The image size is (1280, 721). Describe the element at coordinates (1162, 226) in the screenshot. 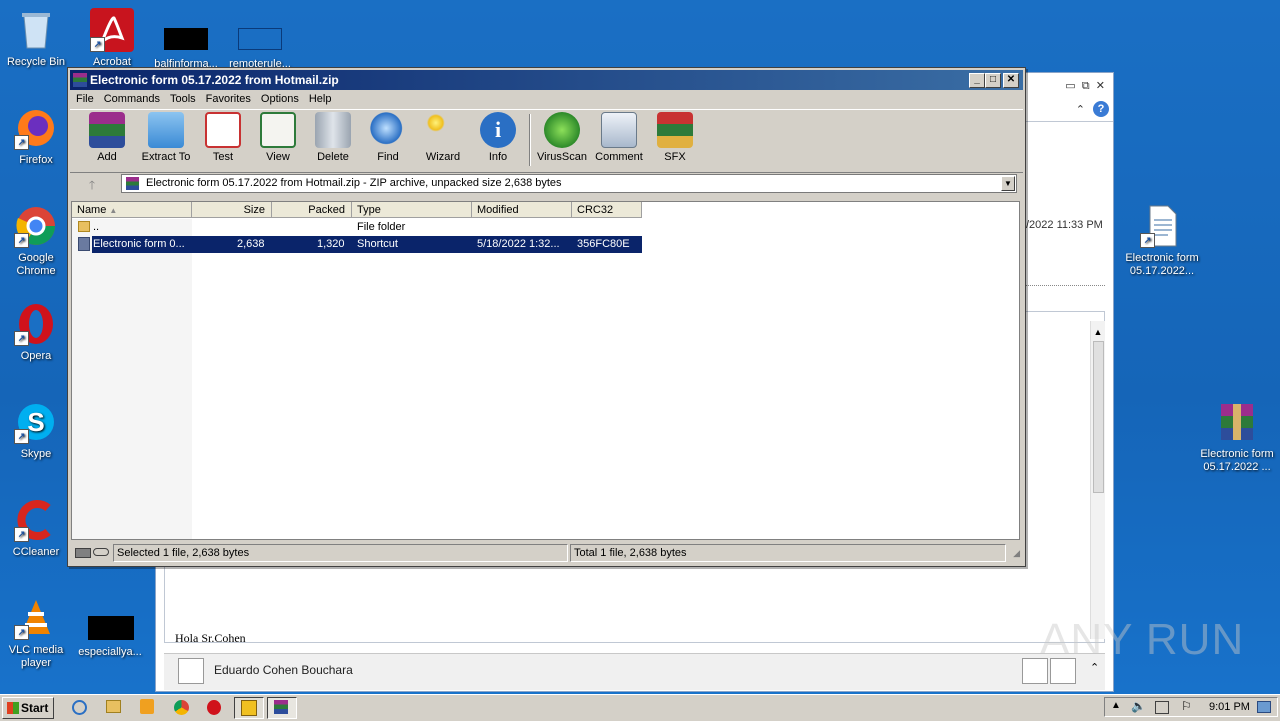

I see `document-icon: ↗` at that location.